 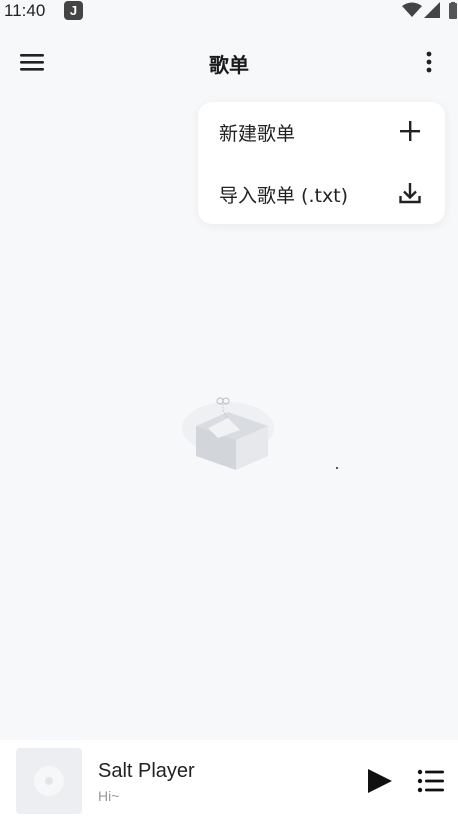 What do you see at coordinates (321, 163) in the screenshot?
I see `overflow-menu: 新建歌单 导入歌单 (.txt)` at bounding box center [321, 163].